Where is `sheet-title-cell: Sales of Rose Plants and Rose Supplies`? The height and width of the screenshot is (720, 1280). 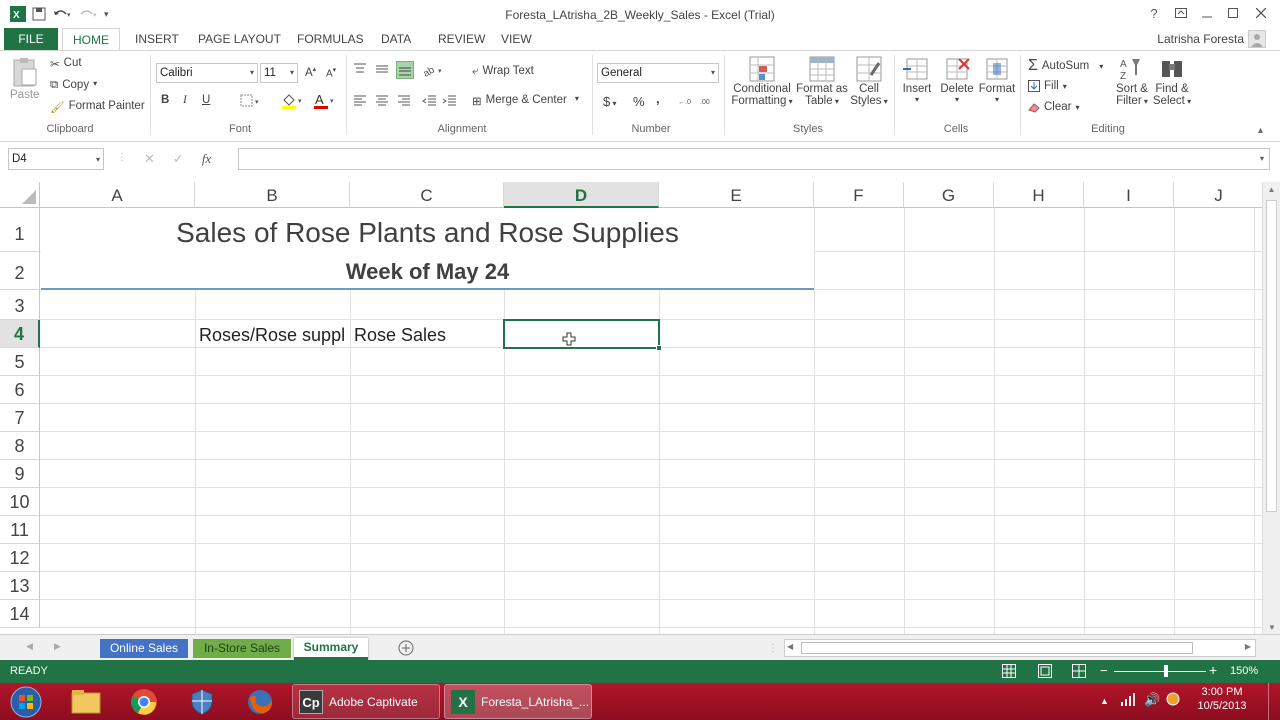 sheet-title-cell: Sales of Rose Plants and Rose Supplies is located at coordinates (427, 230).